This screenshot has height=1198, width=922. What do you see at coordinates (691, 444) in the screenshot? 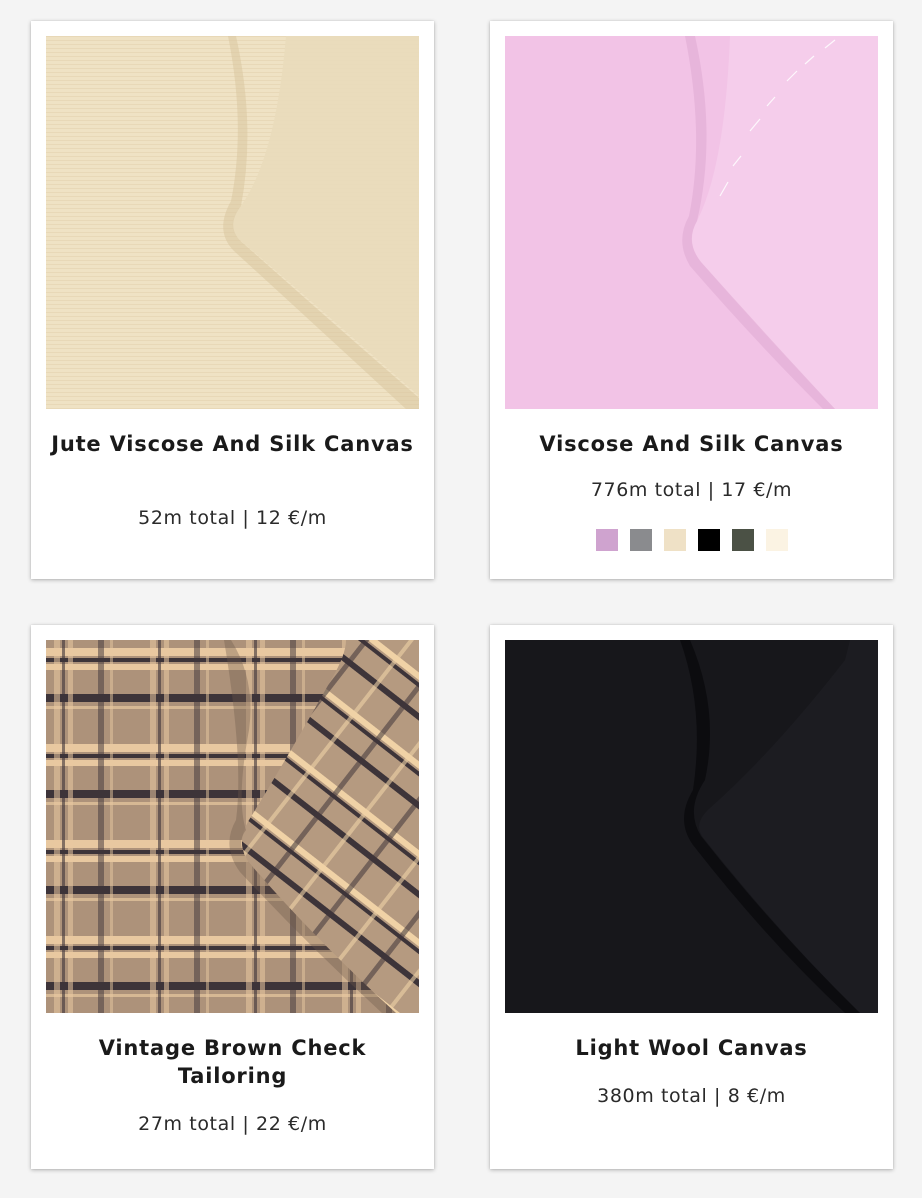
I see `product-title: Viscose And Silk Canvas` at bounding box center [691, 444].